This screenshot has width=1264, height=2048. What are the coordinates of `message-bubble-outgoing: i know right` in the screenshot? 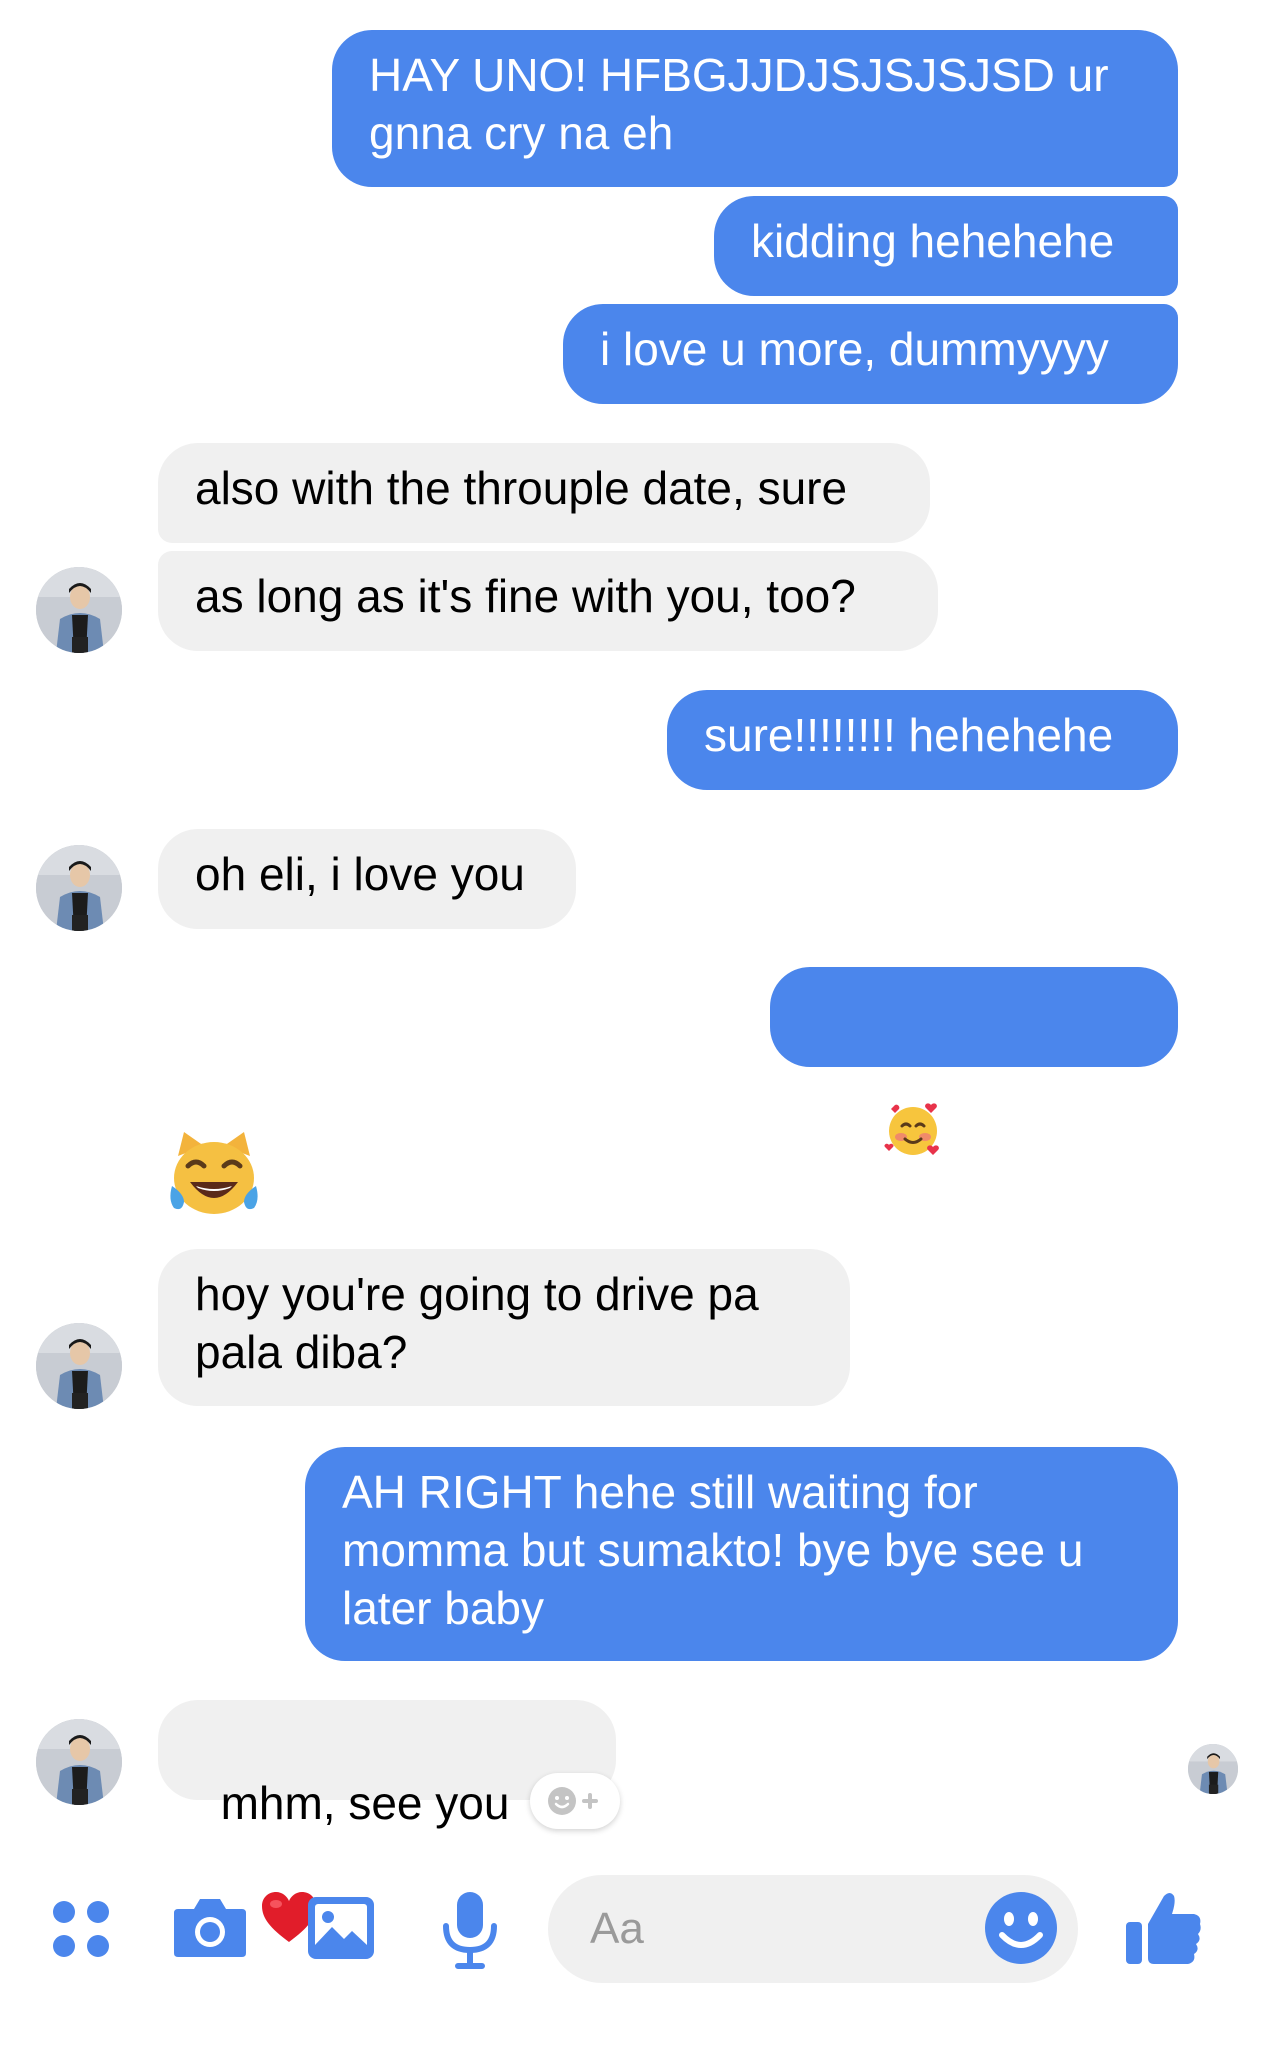 It's located at (974, 1126).